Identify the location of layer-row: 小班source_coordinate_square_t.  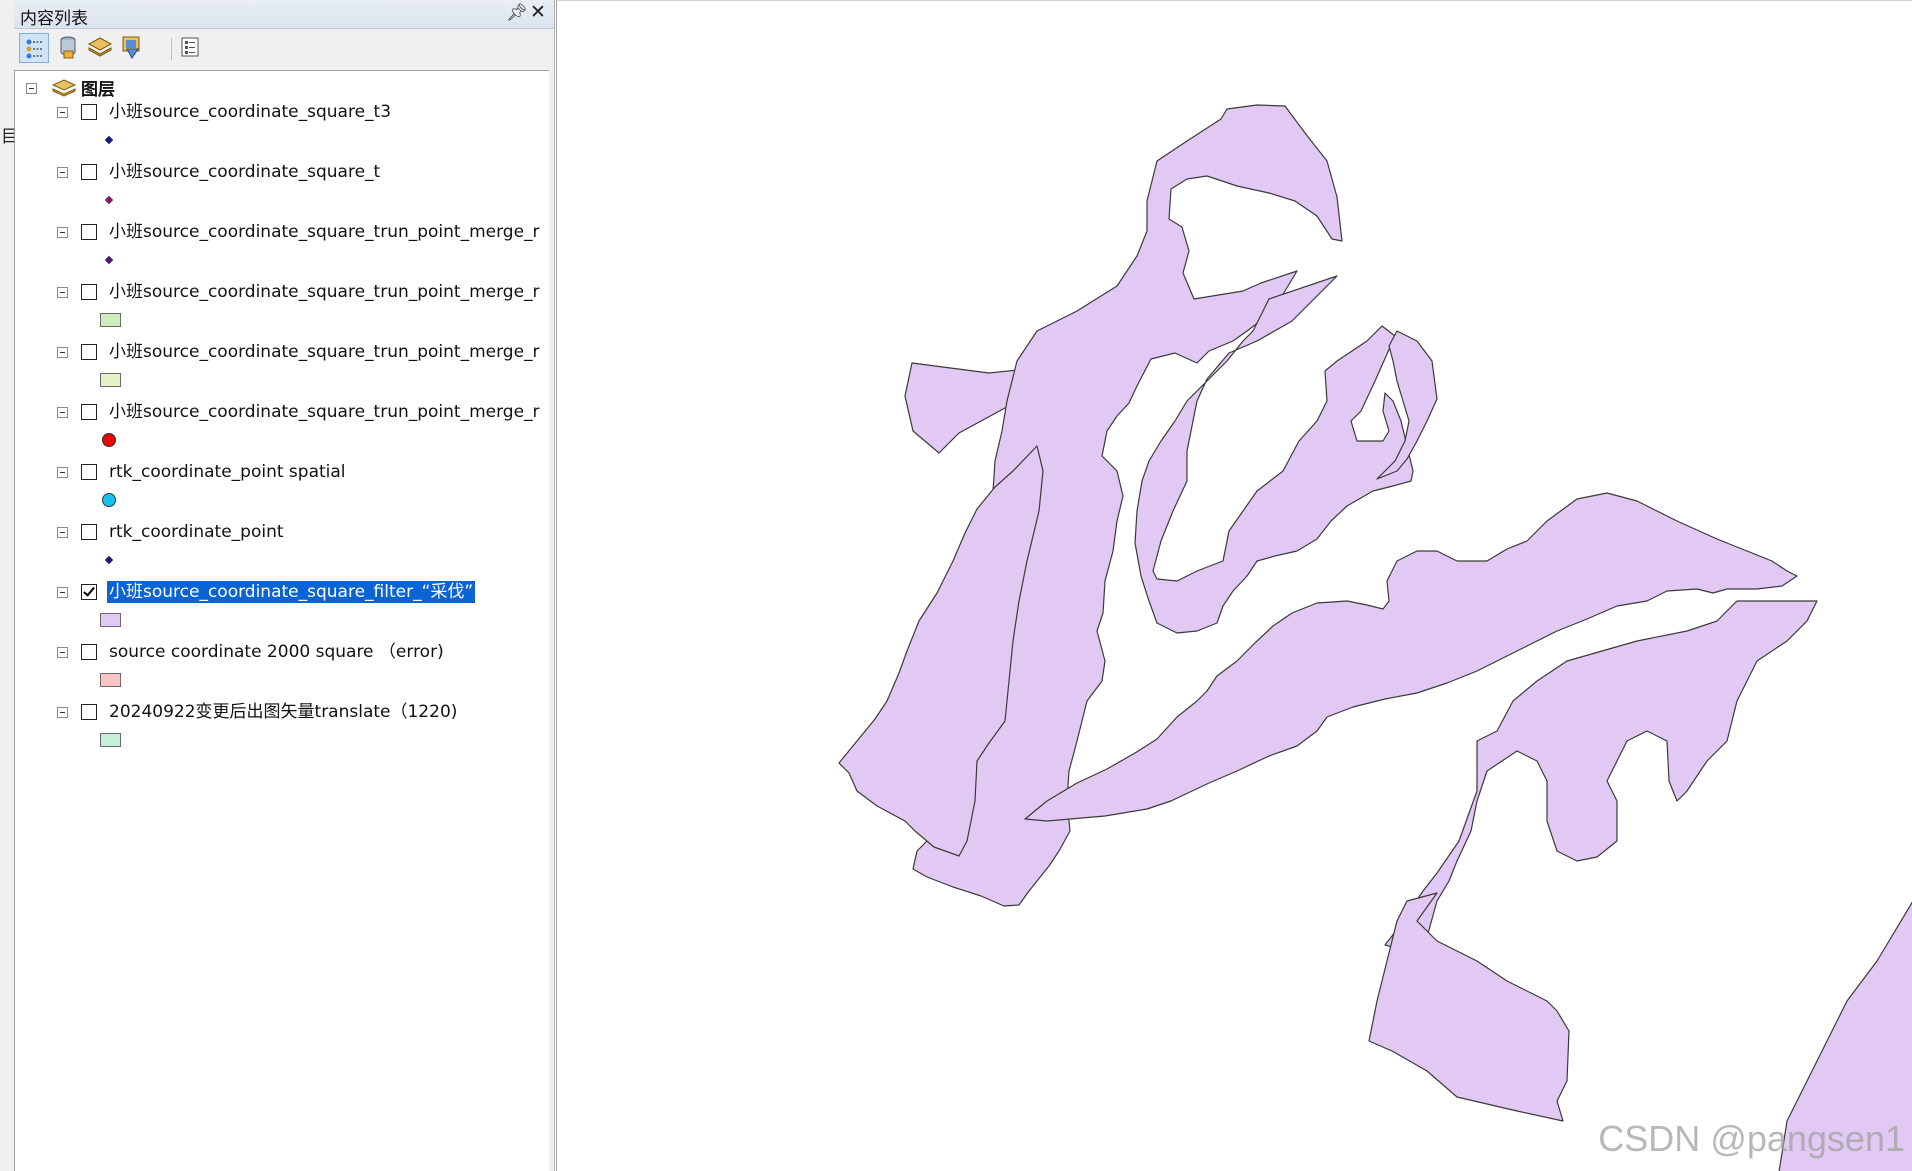
(281, 190).